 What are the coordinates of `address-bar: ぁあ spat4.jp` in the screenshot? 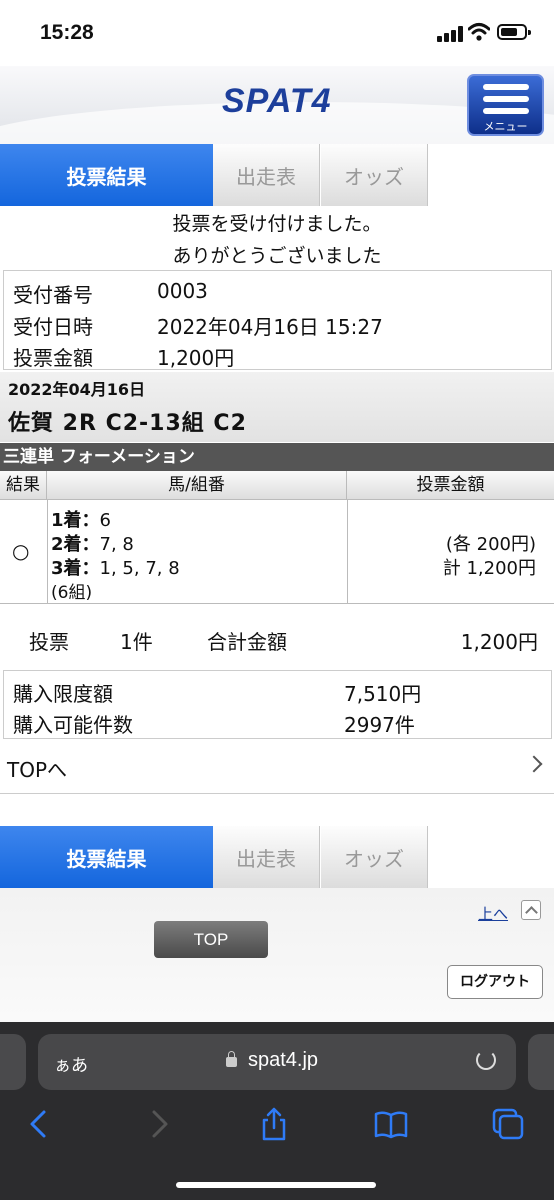 It's located at (277, 1062).